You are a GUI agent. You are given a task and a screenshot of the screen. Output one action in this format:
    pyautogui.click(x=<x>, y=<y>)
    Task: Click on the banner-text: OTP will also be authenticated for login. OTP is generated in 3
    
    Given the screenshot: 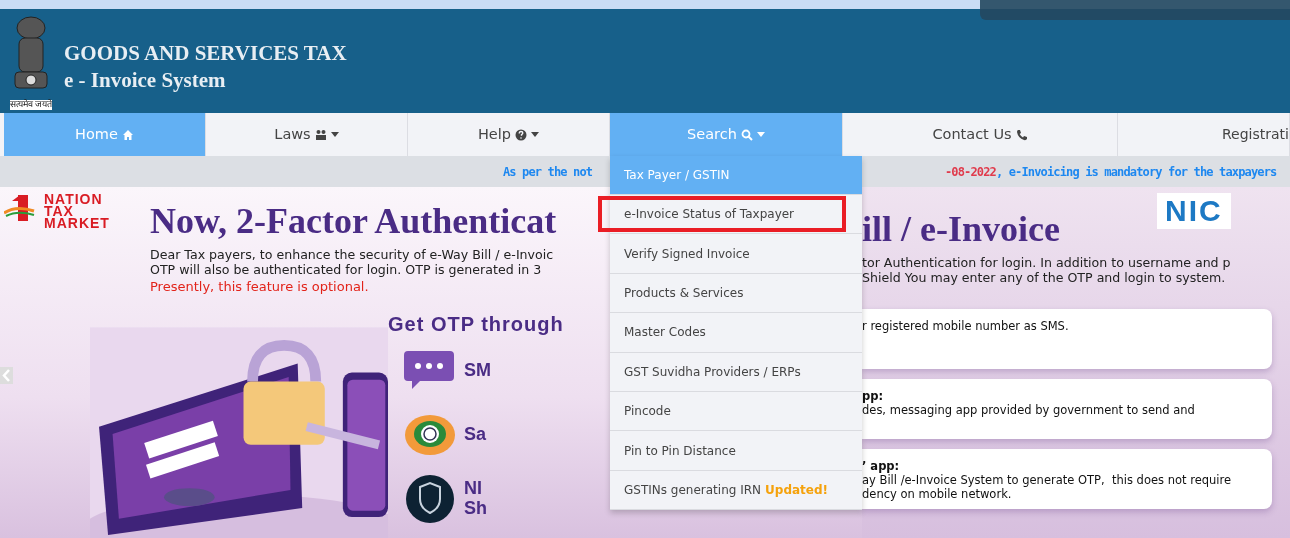 What is the action you would take?
    pyautogui.click(x=346, y=269)
    